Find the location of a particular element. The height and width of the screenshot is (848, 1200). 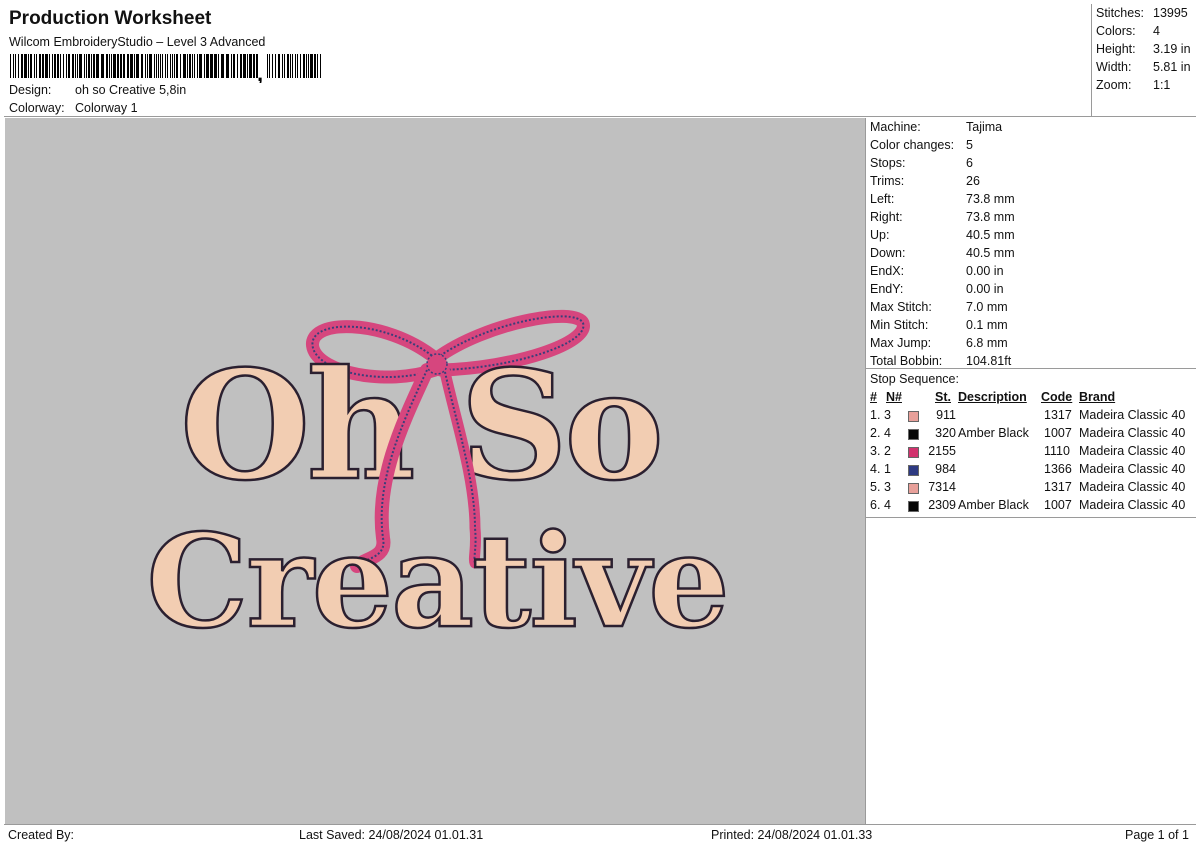

stop-num: 4. is located at coordinates (875, 469).